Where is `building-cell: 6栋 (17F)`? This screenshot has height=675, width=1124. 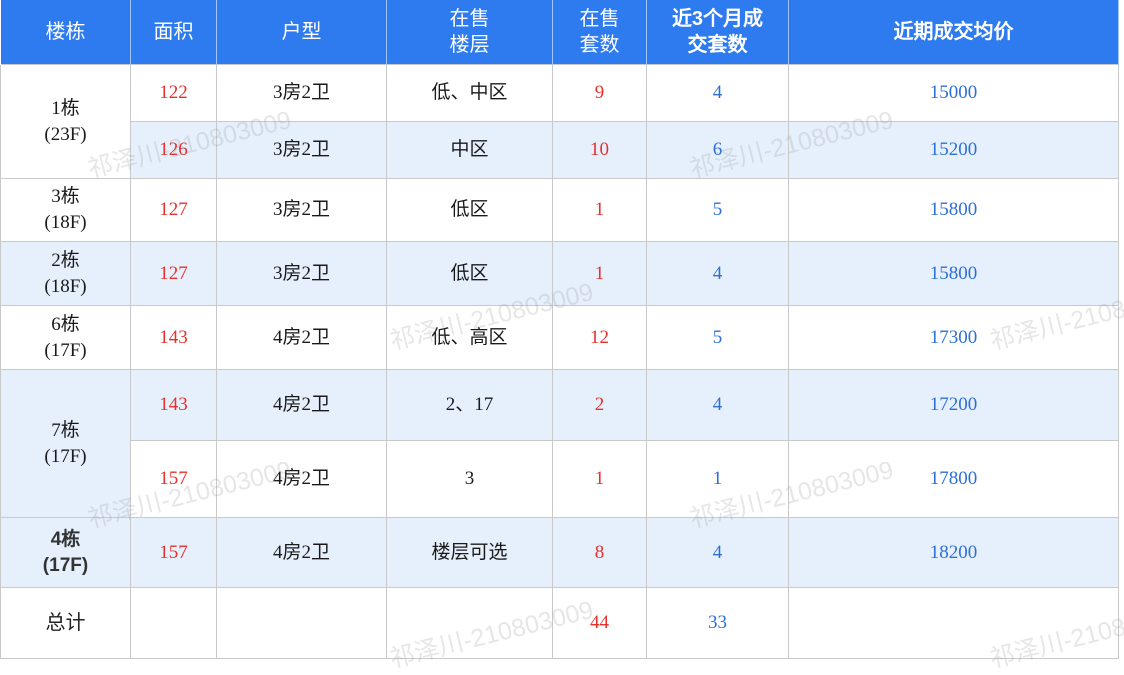
building-cell: 6栋 (17F) is located at coordinates (65, 337).